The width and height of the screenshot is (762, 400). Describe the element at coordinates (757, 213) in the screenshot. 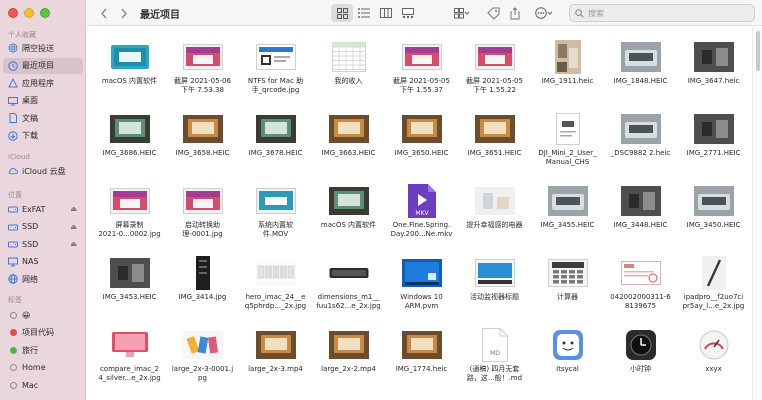

I see `scrollbar` at that location.